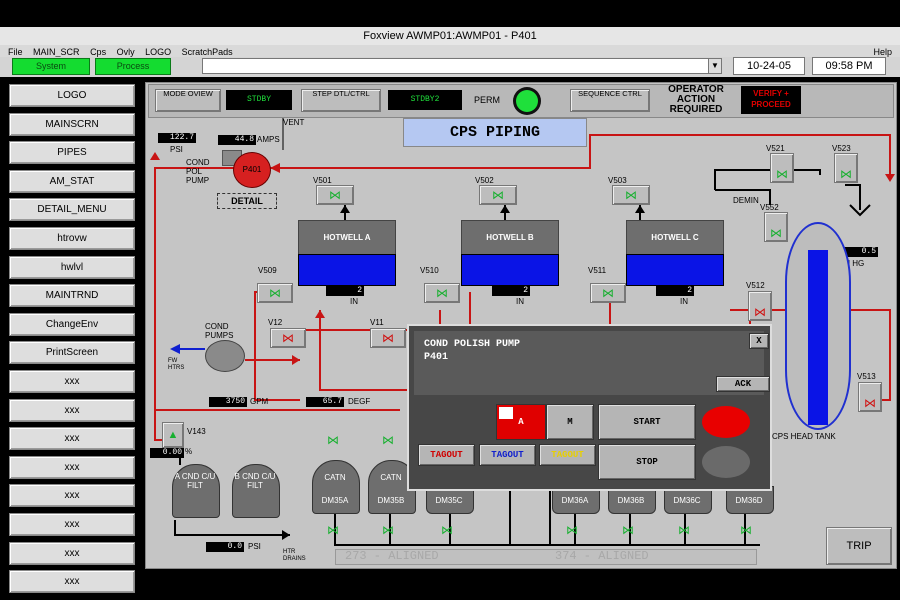 The image size is (900, 600). What do you see at coordinates (675, 238) in the screenshot?
I see `hotwell-c: HOTWELL C` at bounding box center [675, 238].